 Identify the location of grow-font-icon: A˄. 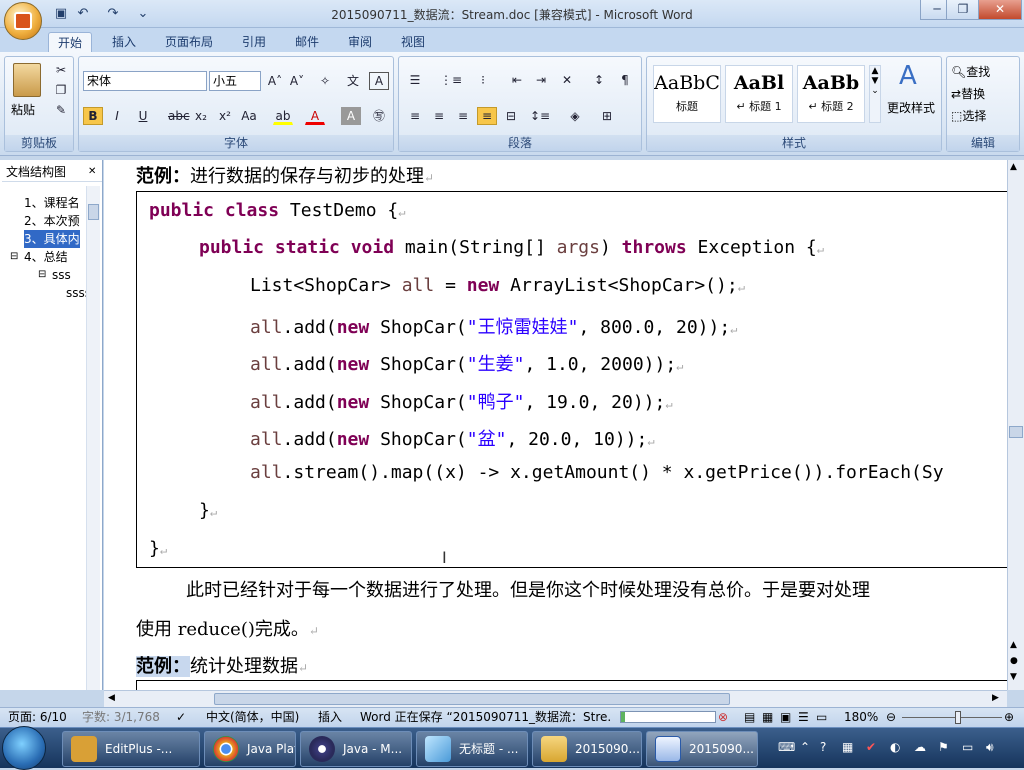
(275, 81).